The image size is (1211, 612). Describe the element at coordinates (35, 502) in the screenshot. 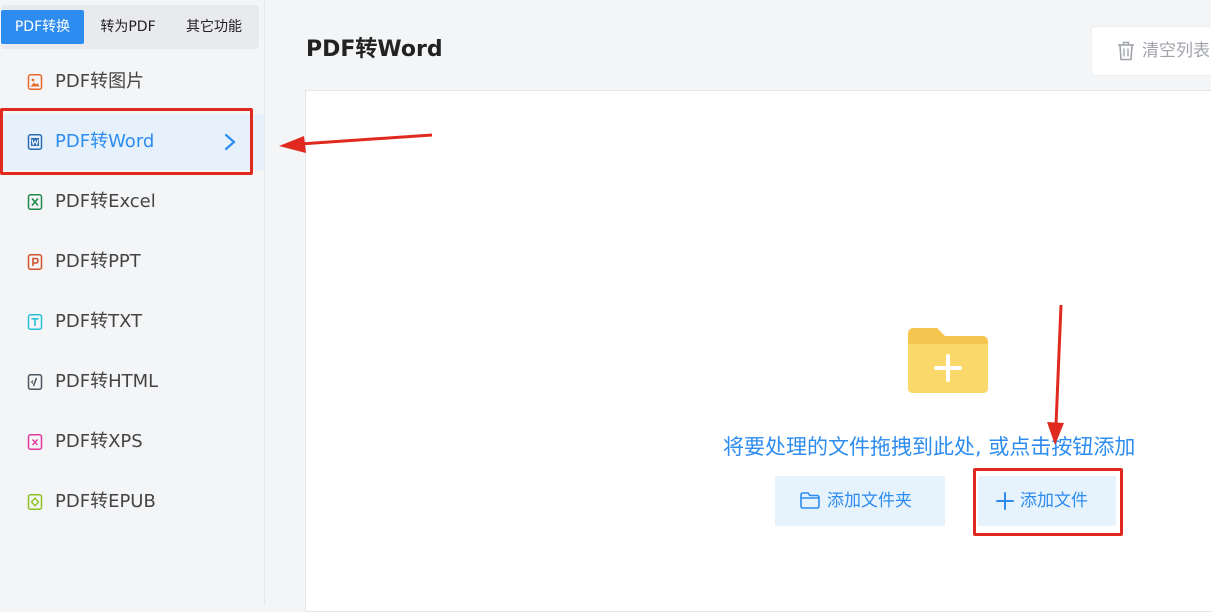

I see `epub-file-icon` at that location.